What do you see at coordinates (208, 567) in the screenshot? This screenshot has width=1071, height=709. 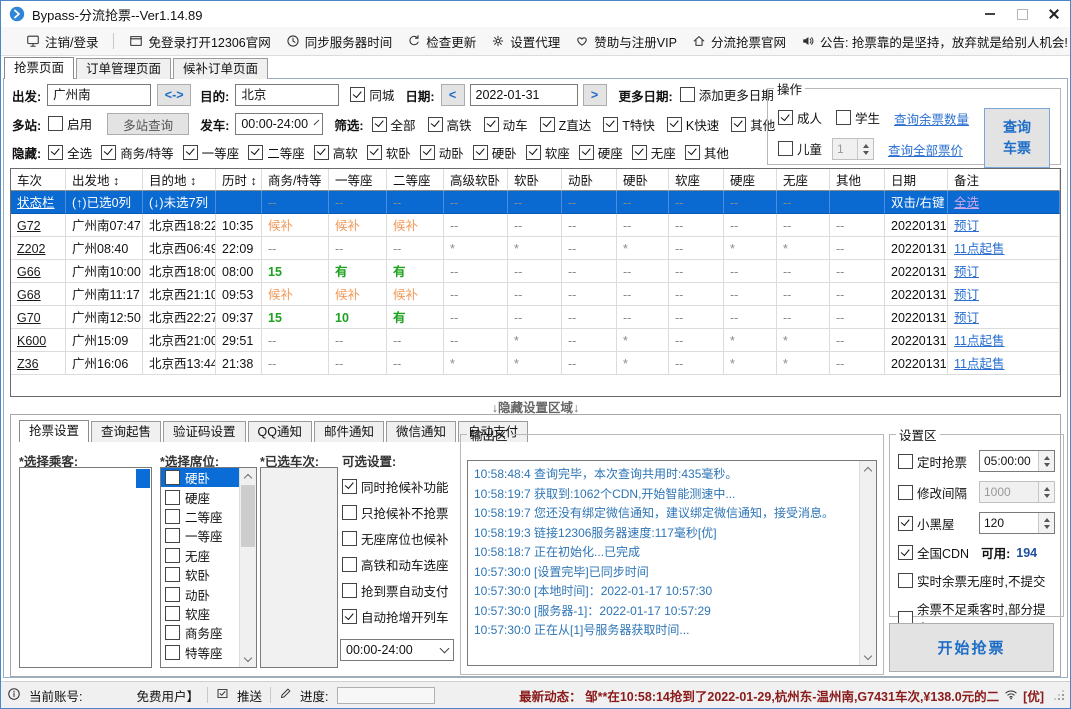 I see `seat-listbox: 硬卧 硬座 二等座 一等座 无座 软卧 动卧 软座 商务座 特等座` at bounding box center [208, 567].